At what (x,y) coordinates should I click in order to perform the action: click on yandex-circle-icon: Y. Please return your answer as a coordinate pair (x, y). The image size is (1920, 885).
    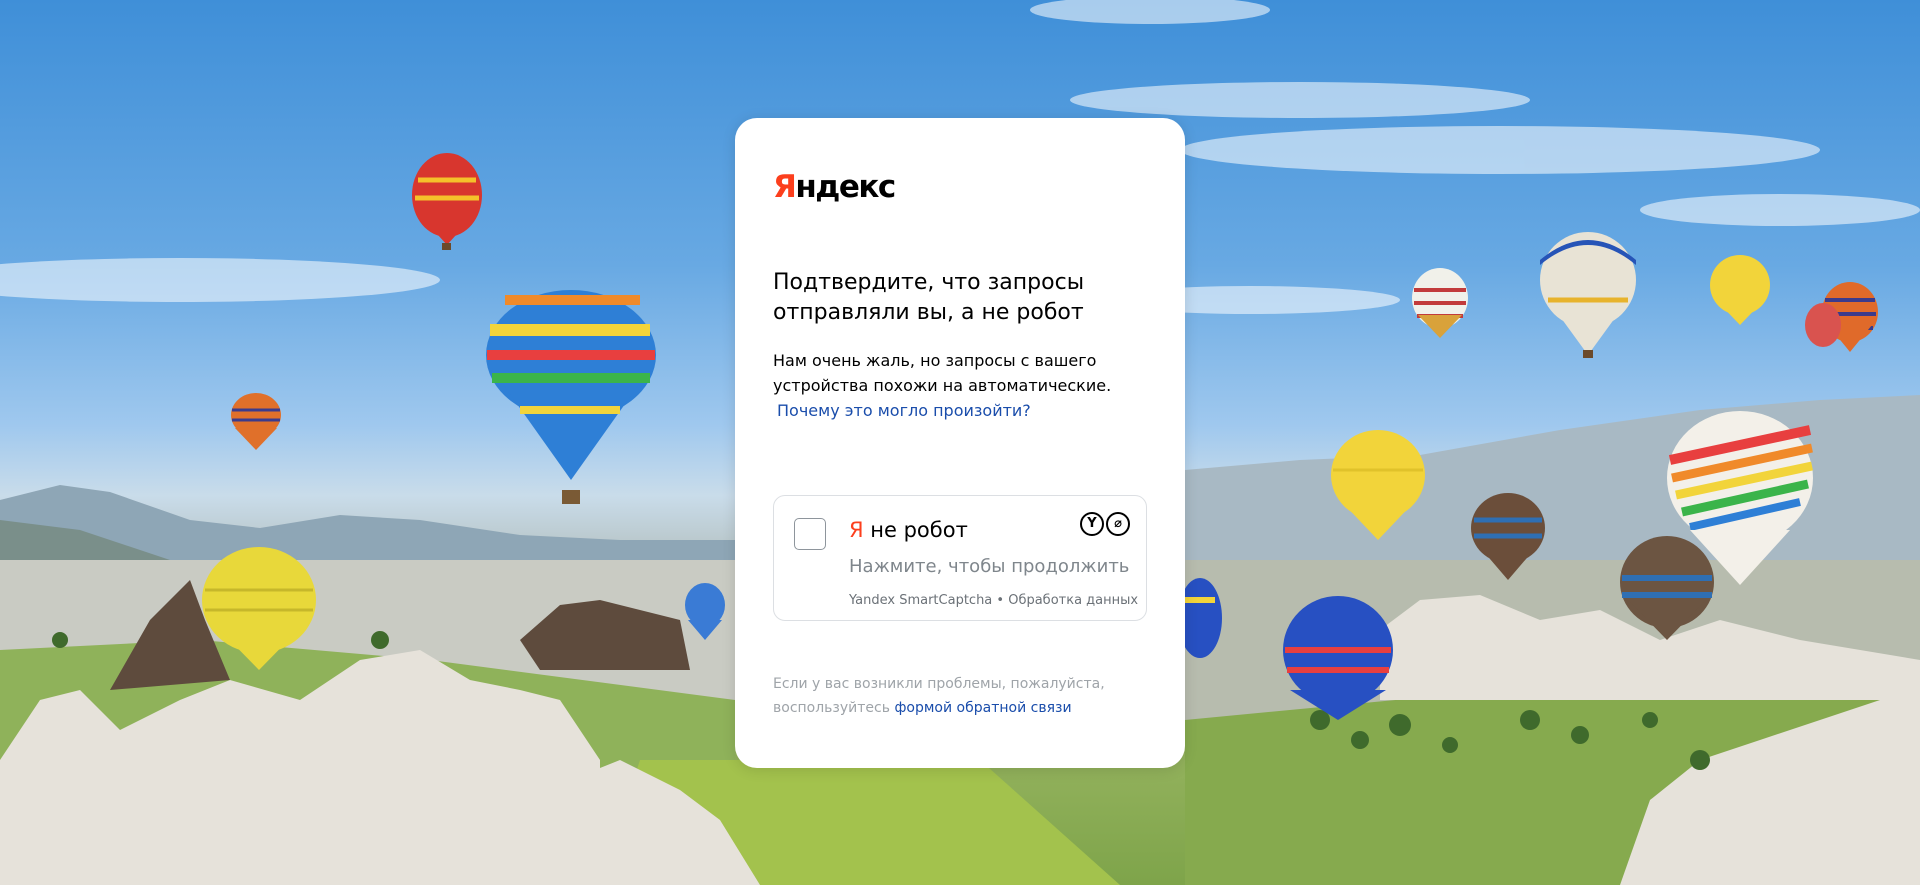
    Looking at the image, I should click on (1092, 524).